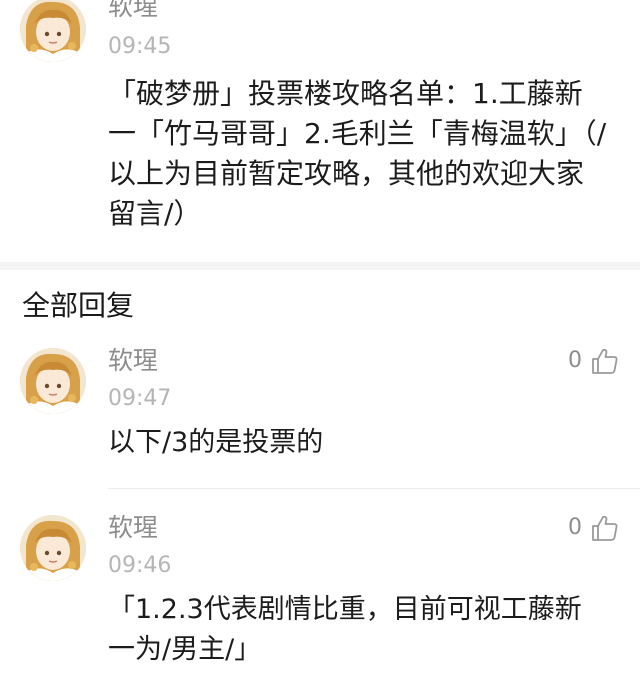 This screenshot has height=690, width=640. Describe the element at coordinates (140, 398) in the screenshot. I see `reply-time: 09:47` at that location.